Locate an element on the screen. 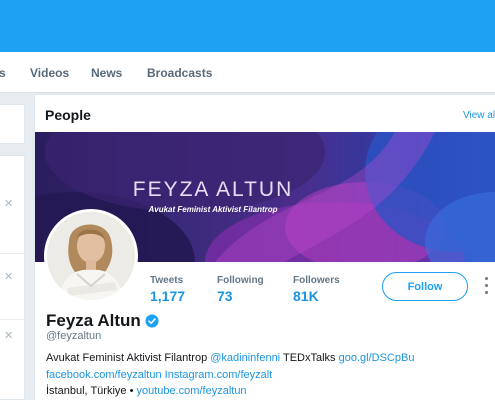 The height and width of the screenshot is (400, 495). followers-label: Followers is located at coordinates (316, 280).